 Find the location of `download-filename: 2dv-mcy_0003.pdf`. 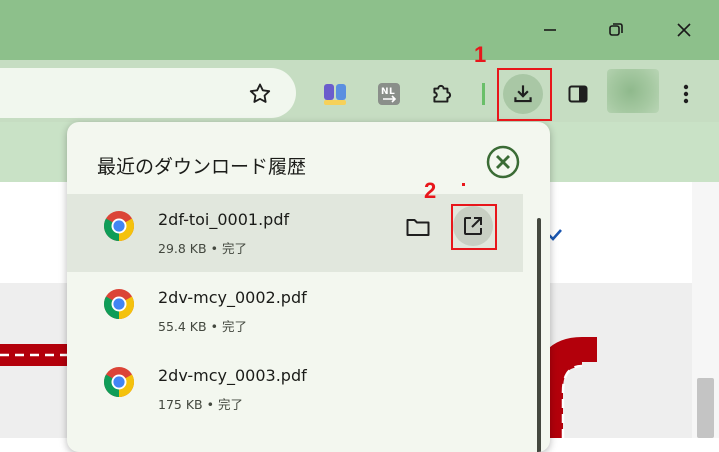

download-filename: 2dv-mcy_0003.pdf is located at coordinates (232, 375).